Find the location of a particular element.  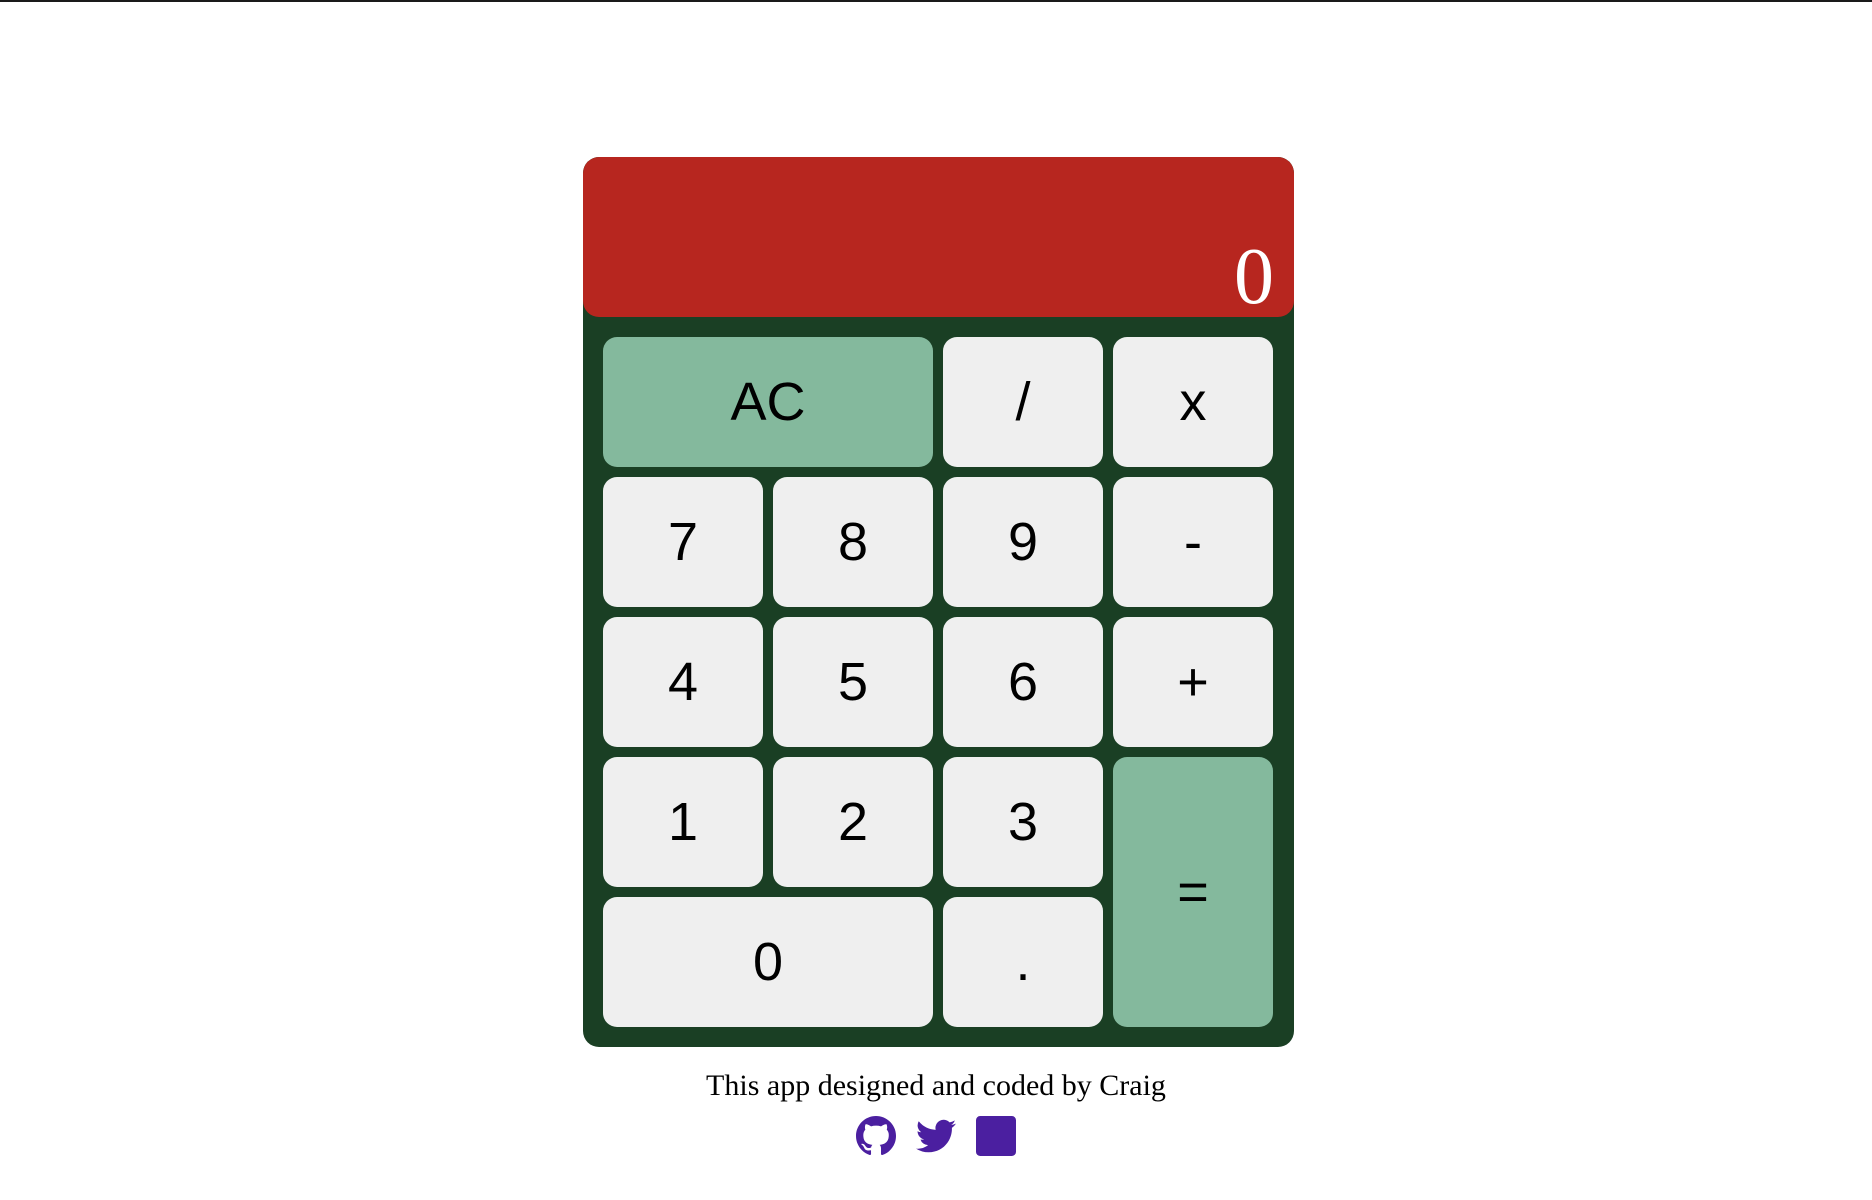

nine-button: 9 is located at coordinates (1023, 542).